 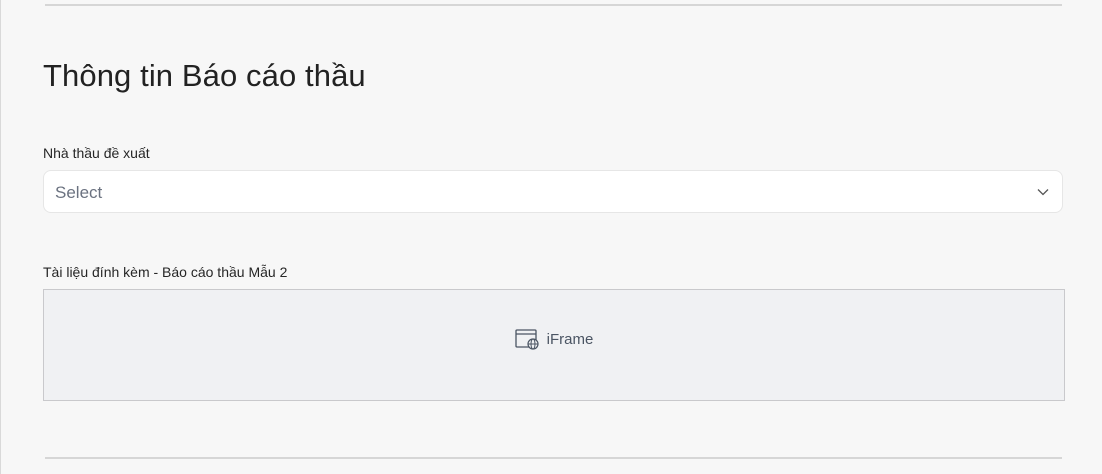 I want to click on top-divider, so click(x=553, y=5).